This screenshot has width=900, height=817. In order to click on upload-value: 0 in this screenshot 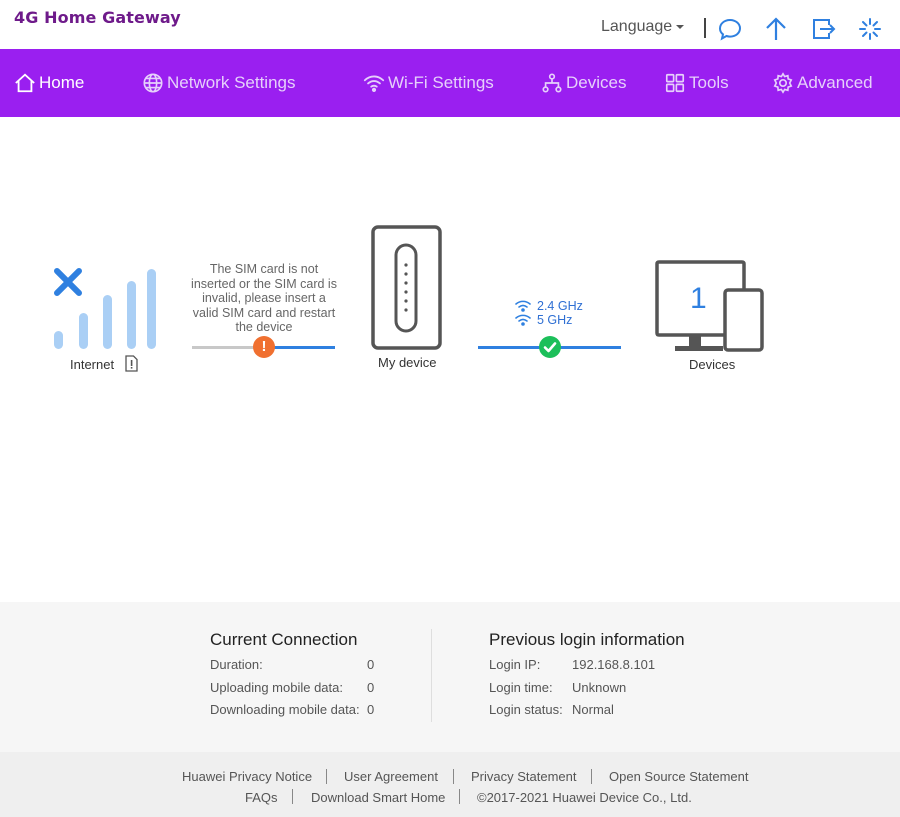, I will do `click(371, 687)`.